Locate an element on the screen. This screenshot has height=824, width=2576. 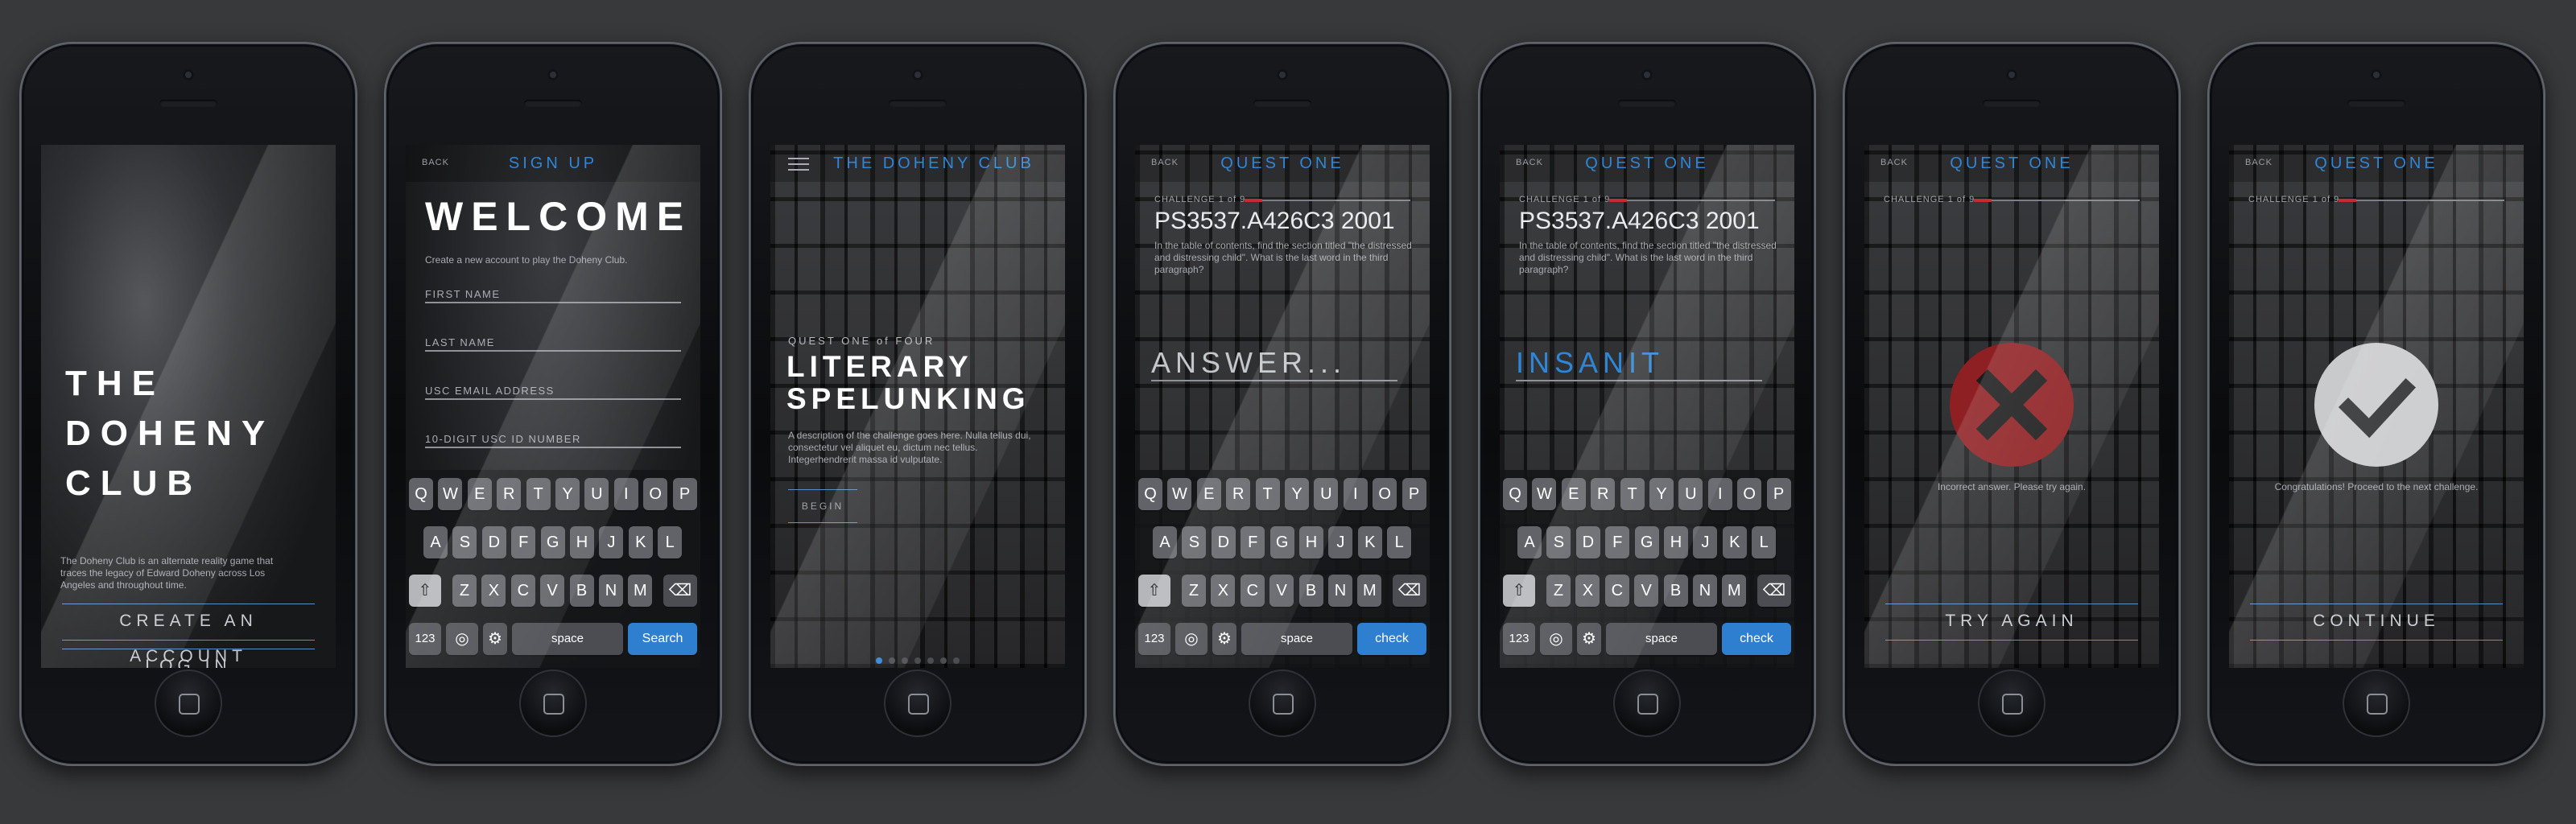
action-key: Search is located at coordinates (662, 639).